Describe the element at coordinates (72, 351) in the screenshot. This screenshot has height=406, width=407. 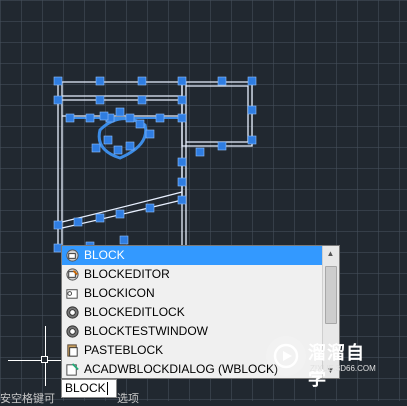
I see `paste-icon` at that location.